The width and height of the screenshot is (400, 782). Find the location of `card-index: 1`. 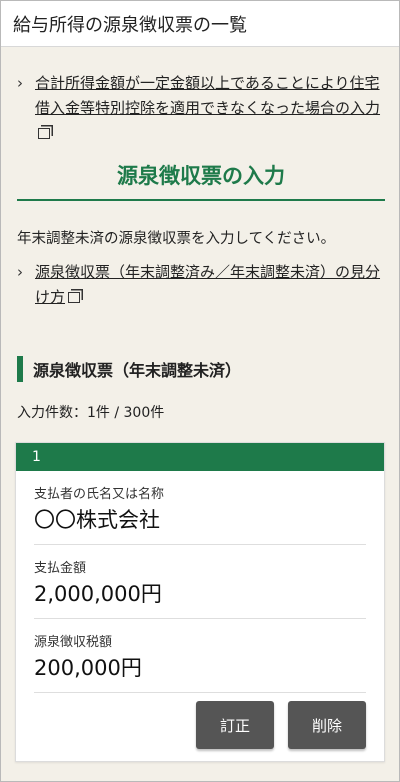

card-index: 1 is located at coordinates (200, 457).